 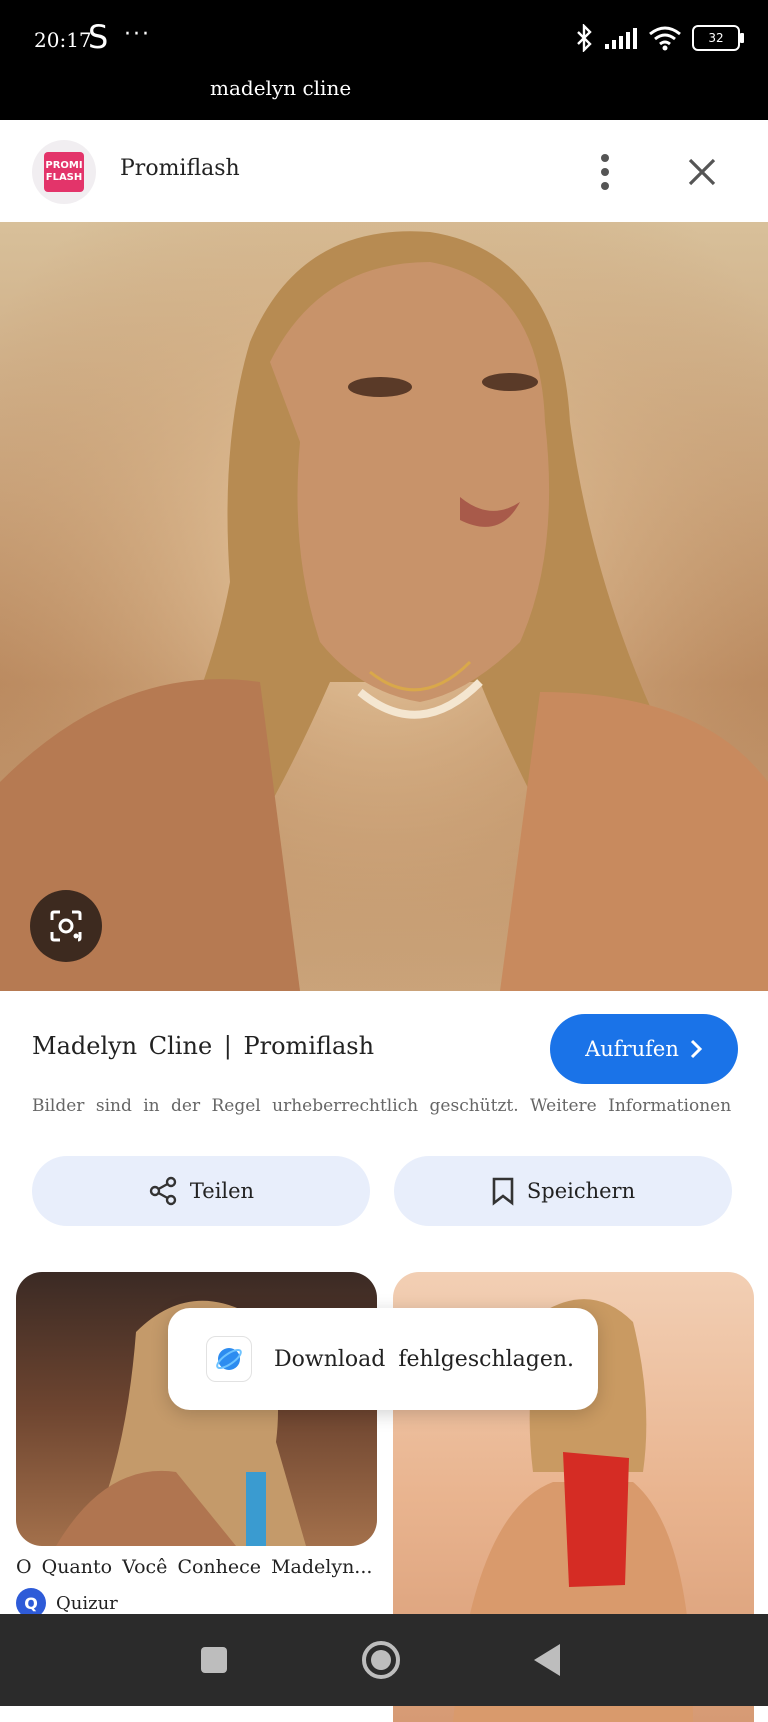 I want to click on source-name: Promiflash, so click(x=180, y=168).